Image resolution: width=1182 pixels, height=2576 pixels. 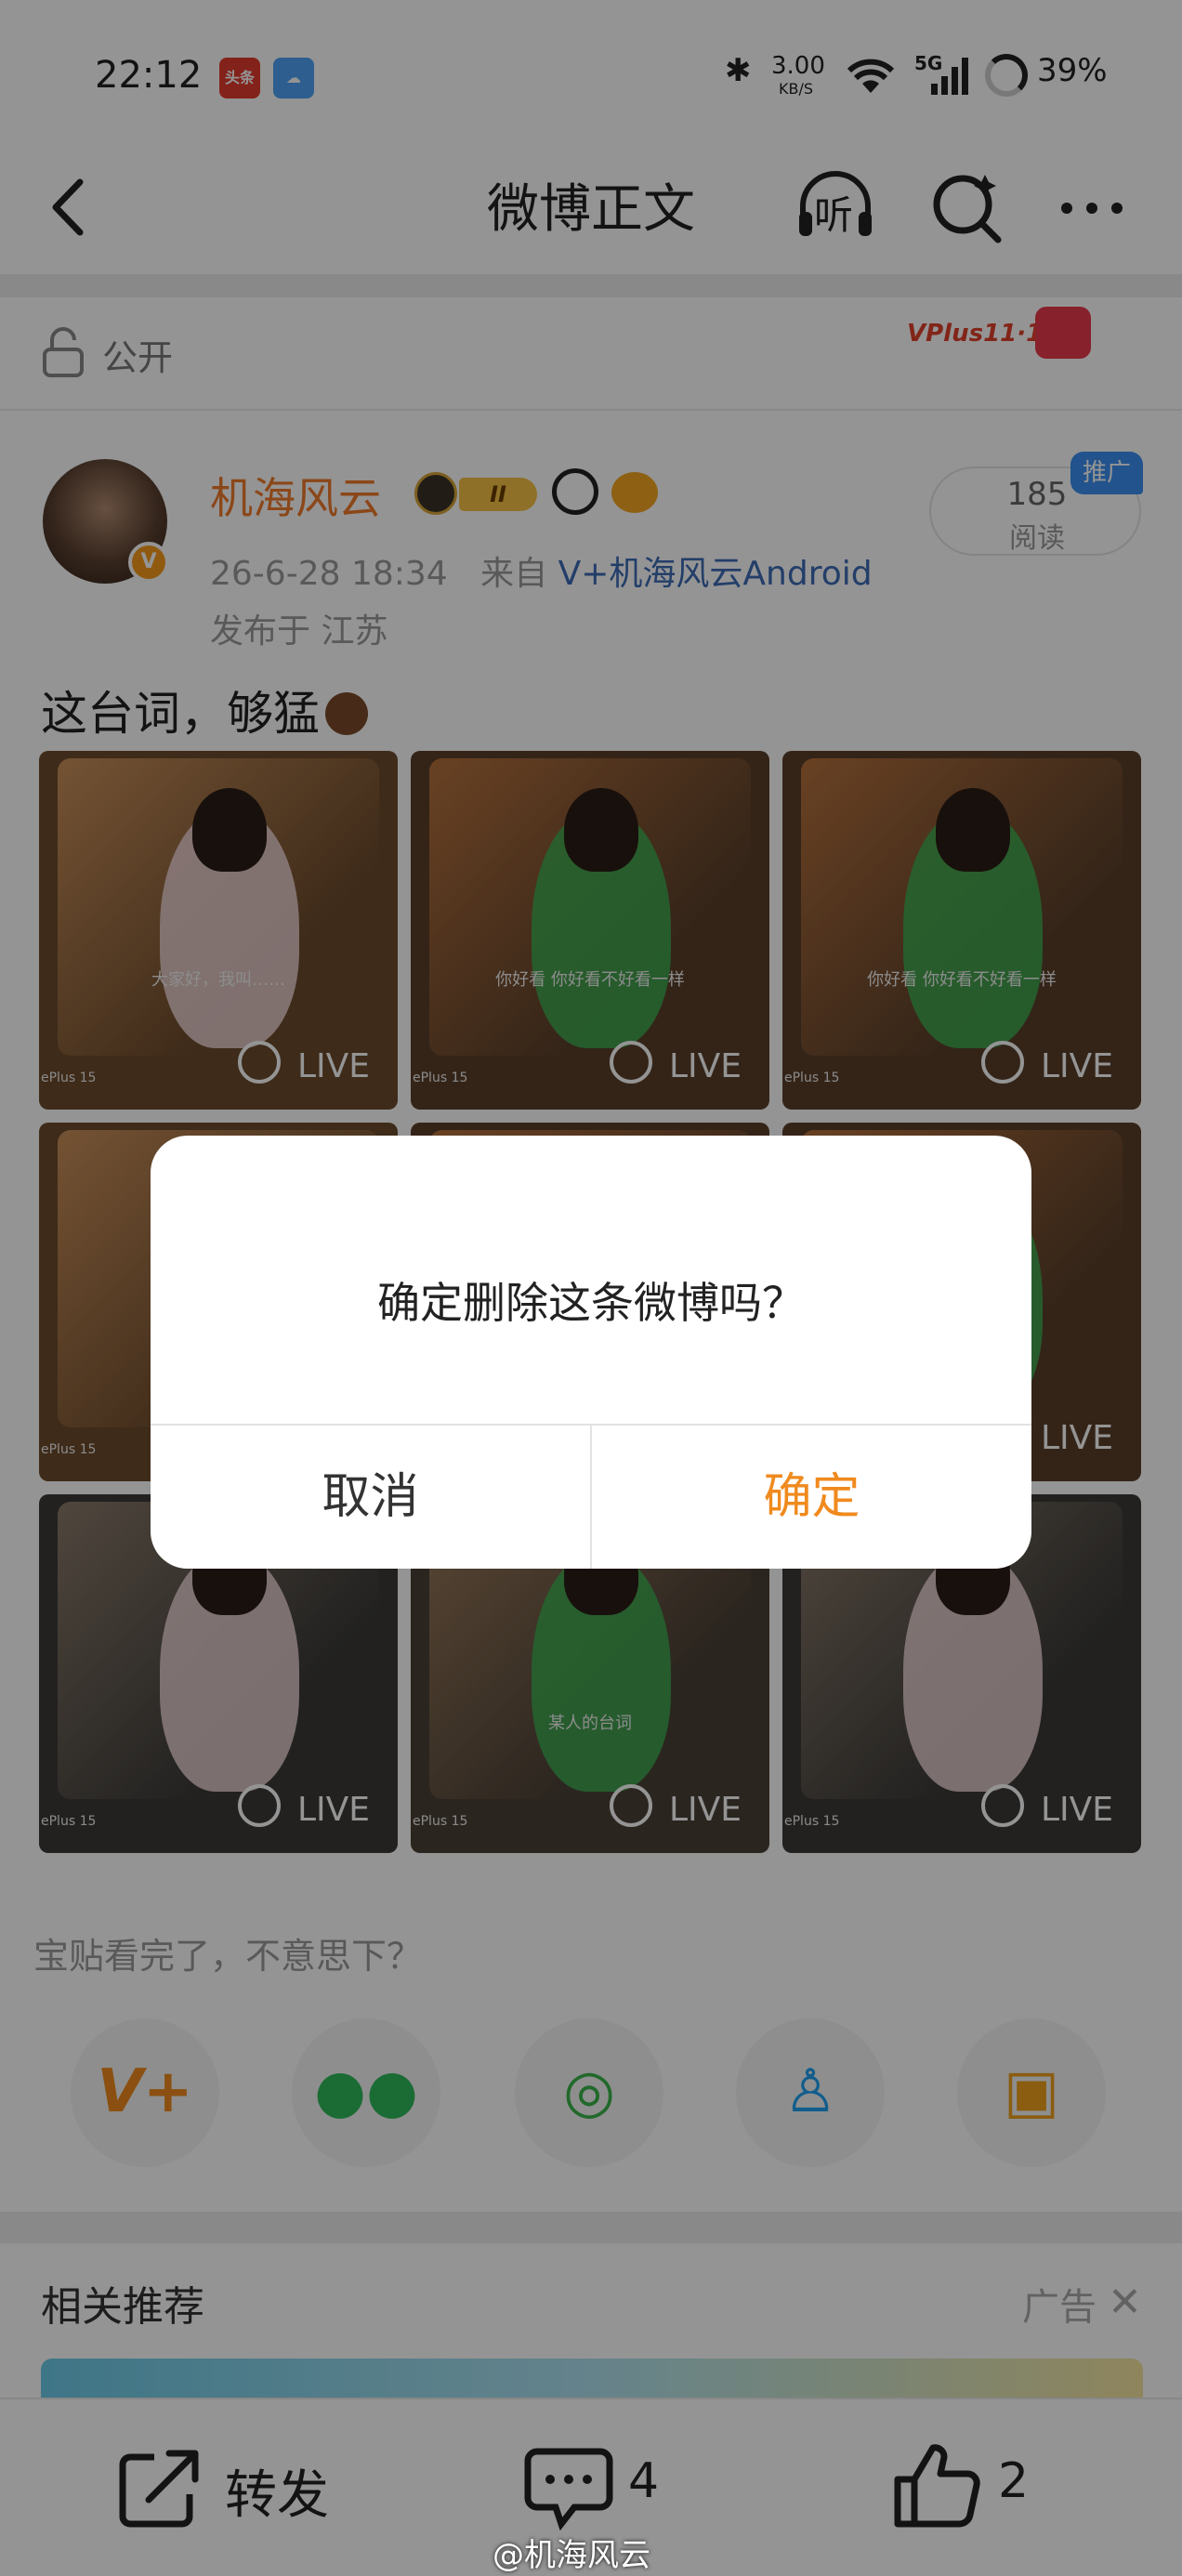 What do you see at coordinates (591, 1352) in the screenshot?
I see `delete-confirm-dialog: 确定删除这条微博吗？ 取消 确定` at bounding box center [591, 1352].